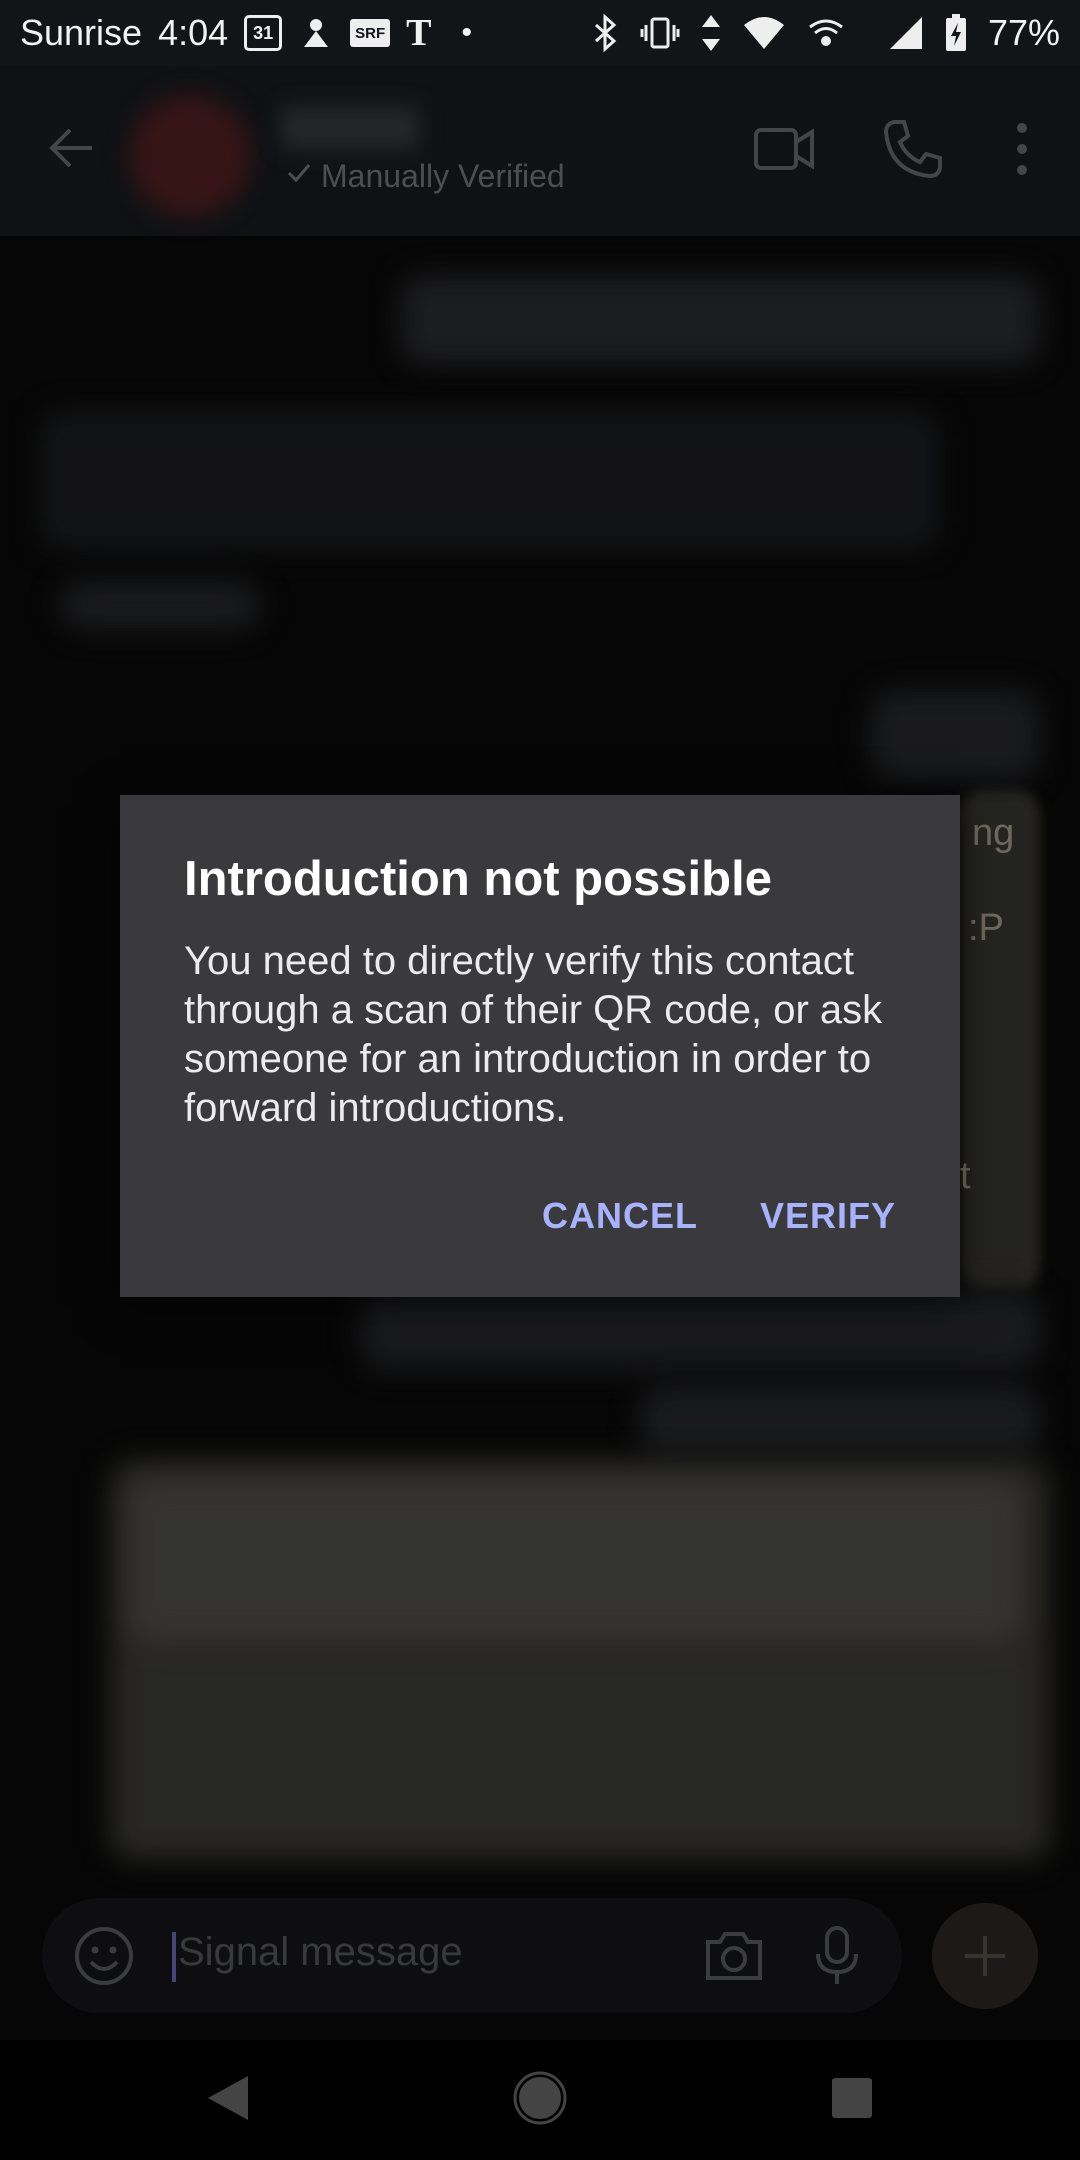  I want to click on dialog-actions: CANCEL VERIFY, so click(719, 1216).